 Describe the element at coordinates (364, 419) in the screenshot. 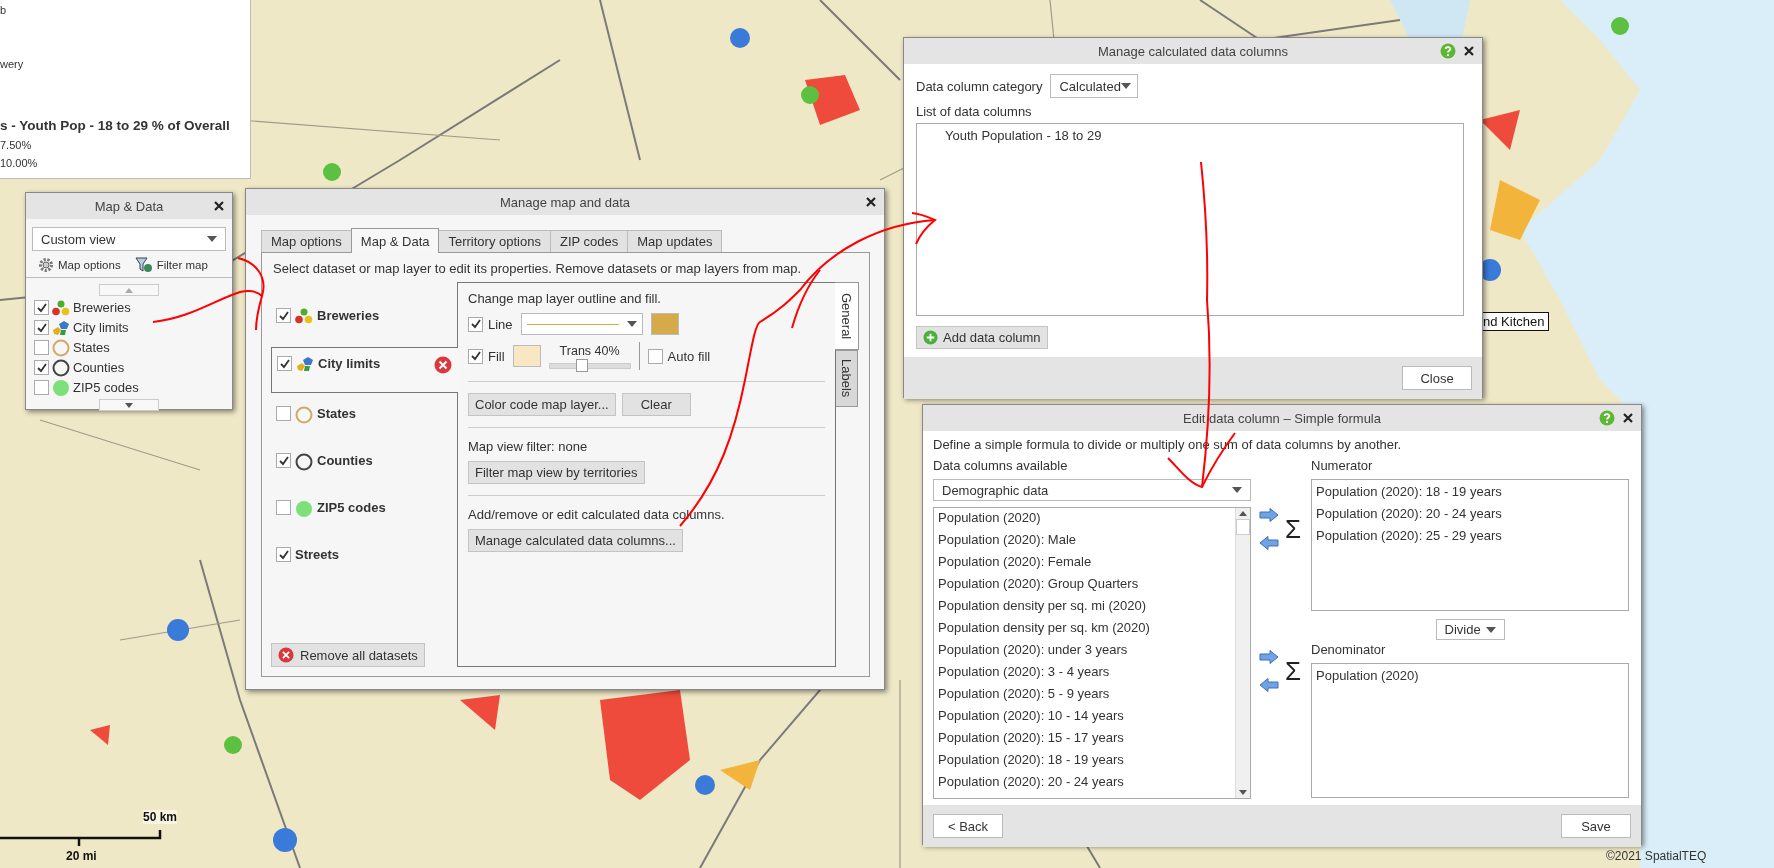

I see `layer-item: States` at that location.